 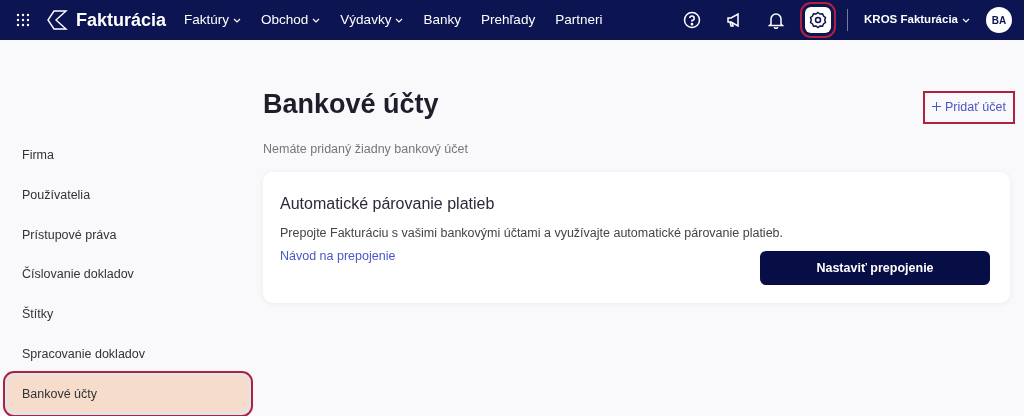 What do you see at coordinates (532, 234) in the screenshot?
I see `card-description: Prepojte Fakturáciu s vašimi bankovými účtami a využívajte automatické párovanie platieb.` at bounding box center [532, 234].